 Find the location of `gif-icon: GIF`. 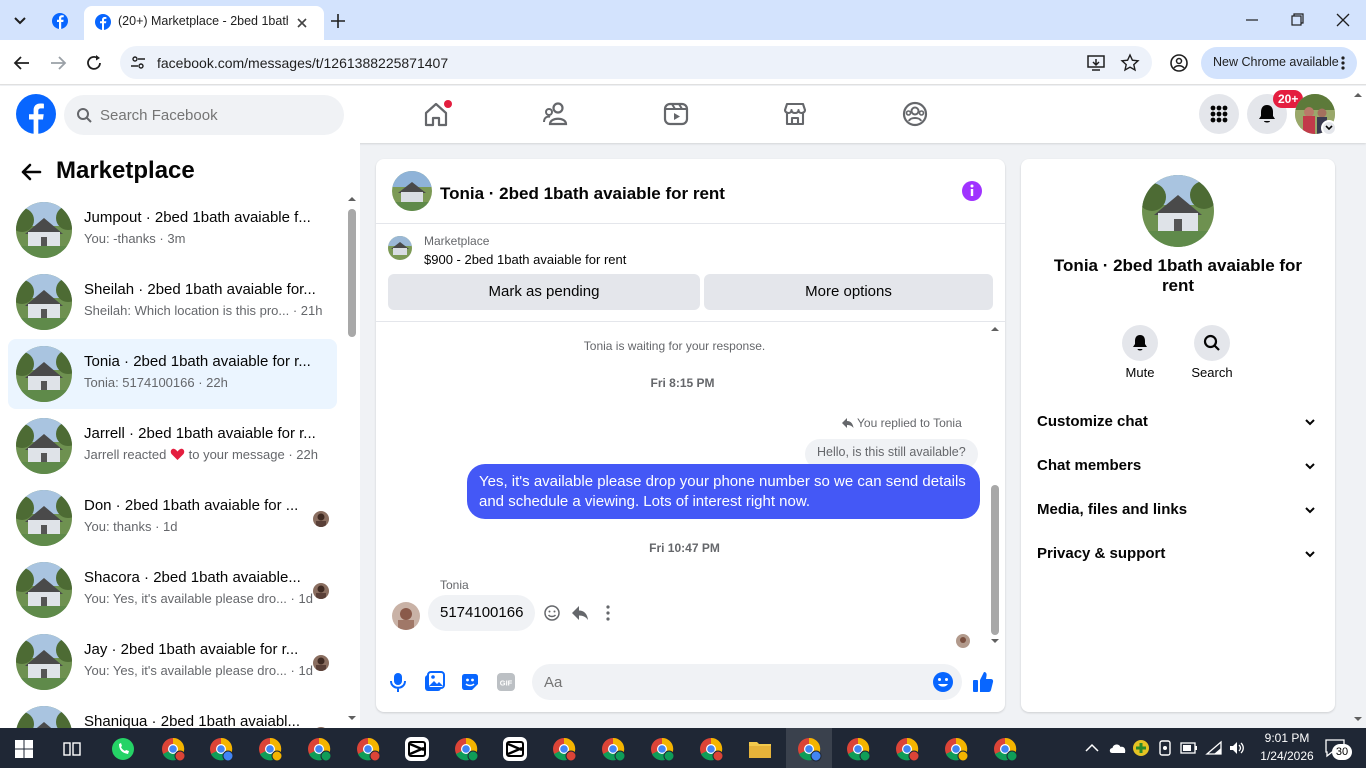

gif-icon: GIF is located at coordinates (506, 682).